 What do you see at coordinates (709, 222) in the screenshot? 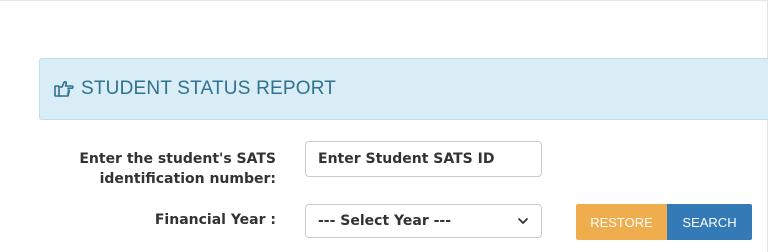
I see `search-button: SEARCH` at bounding box center [709, 222].